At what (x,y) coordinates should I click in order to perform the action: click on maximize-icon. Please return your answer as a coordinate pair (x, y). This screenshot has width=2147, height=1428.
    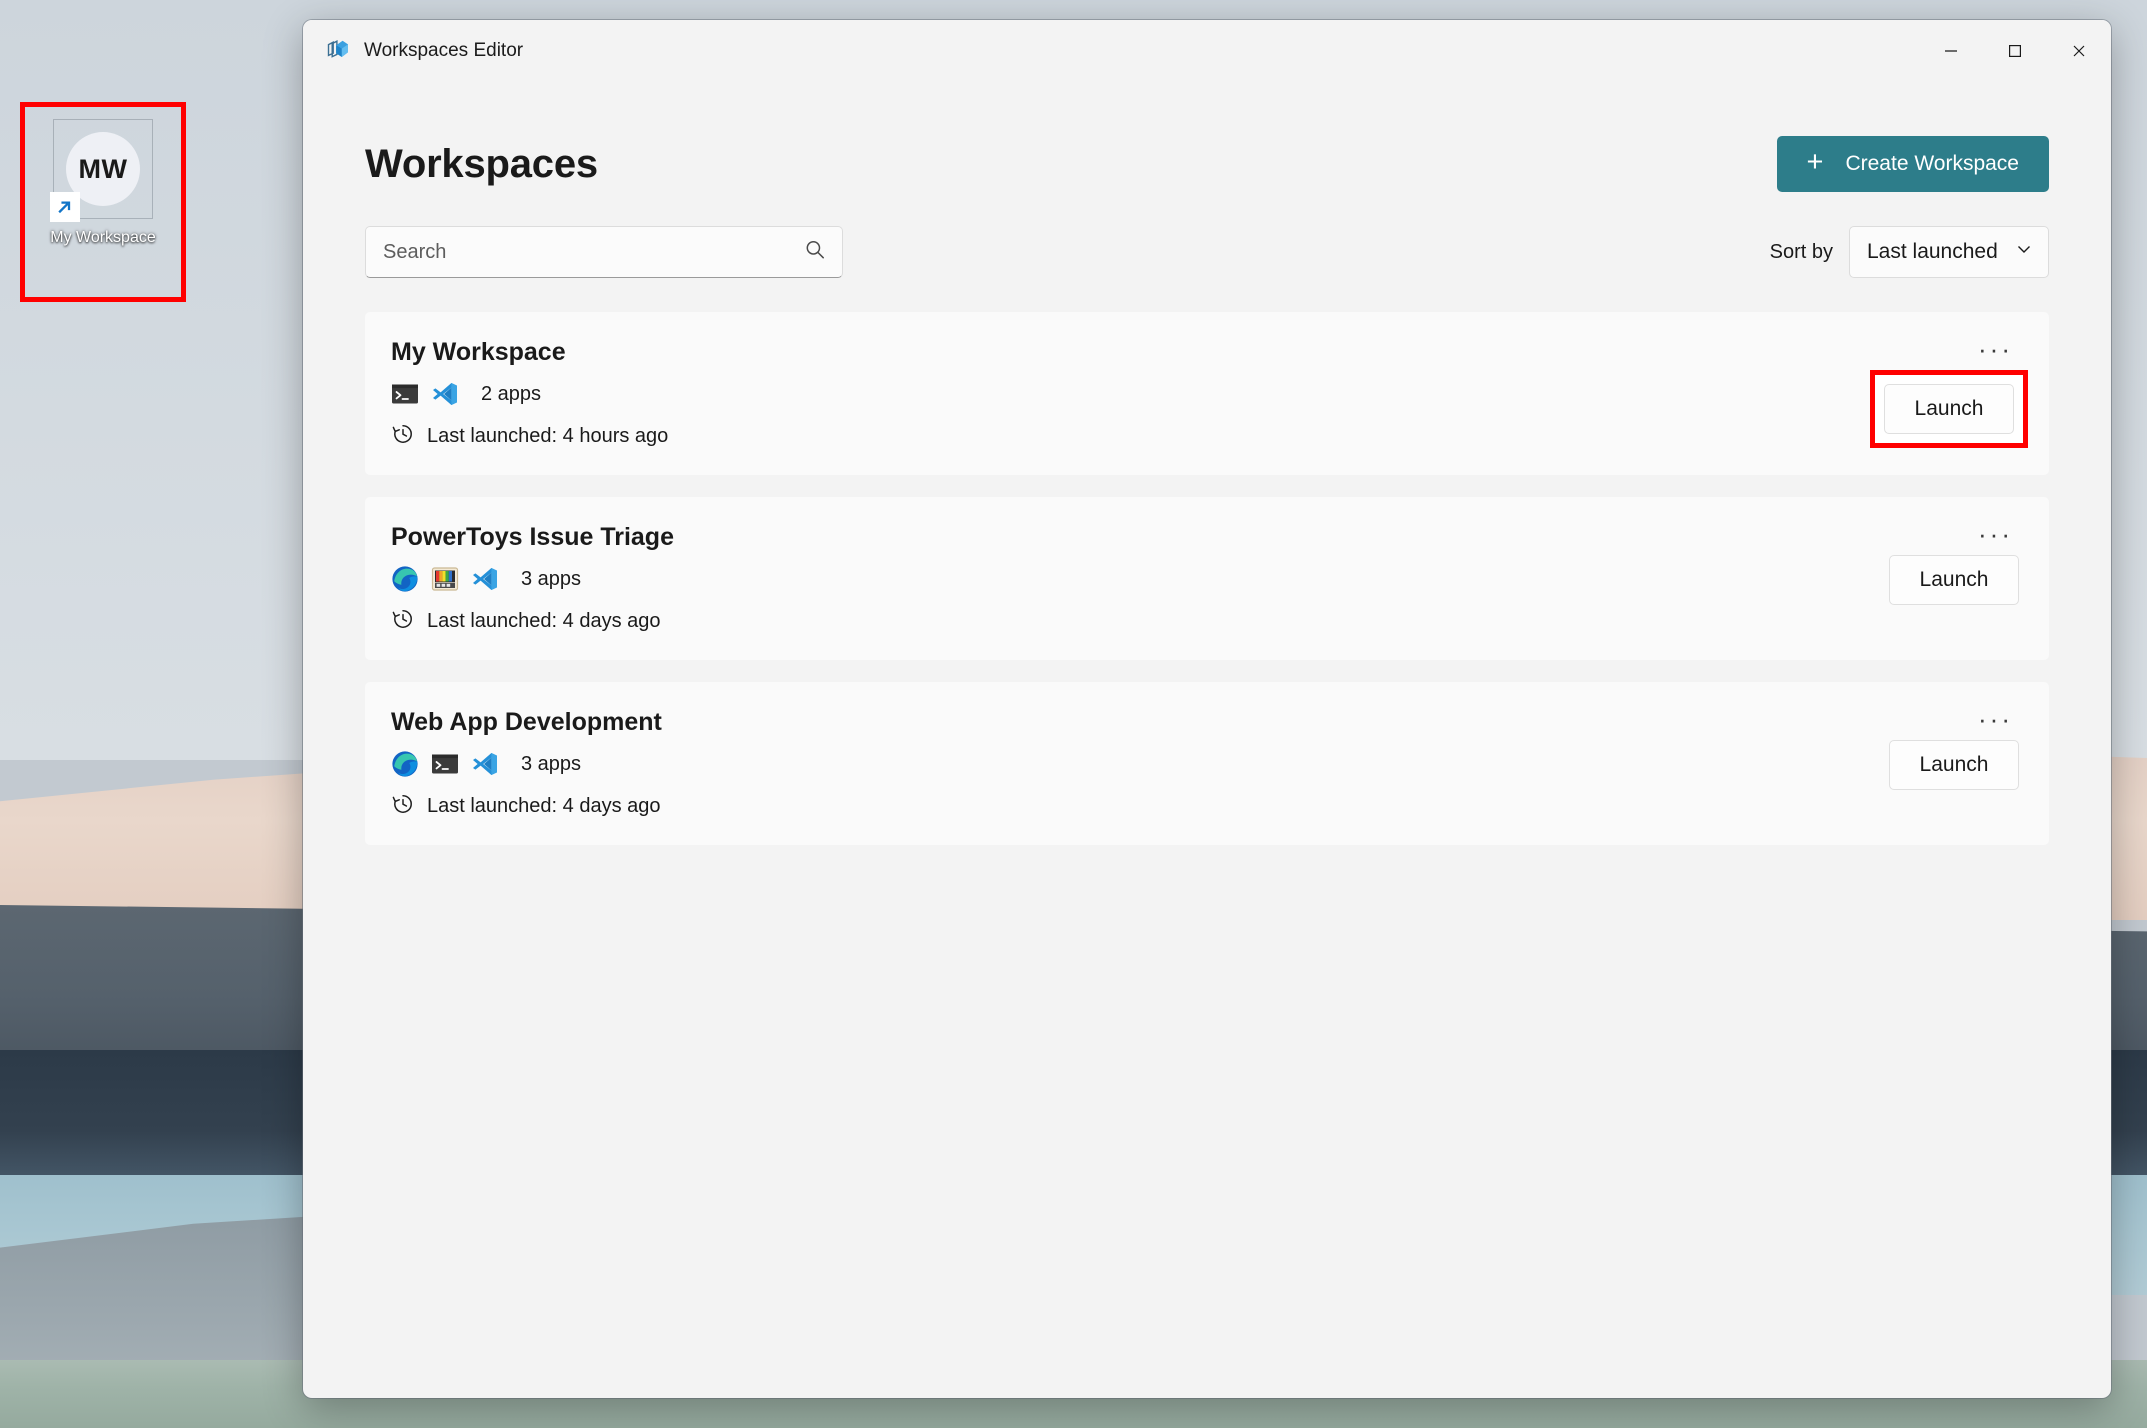
    Looking at the image, I should click on (2015, 51).